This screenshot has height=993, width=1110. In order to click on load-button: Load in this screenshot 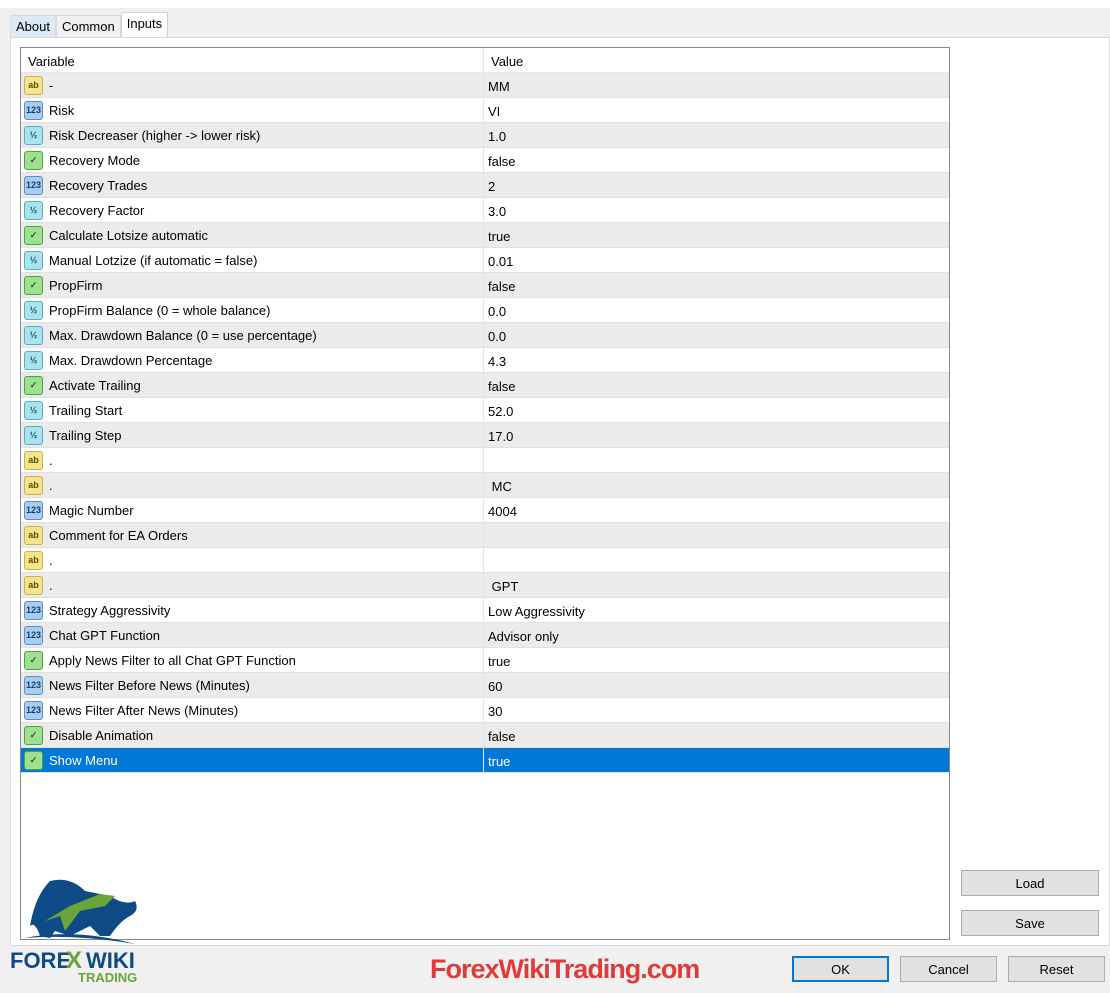, I will do `click(1030, 883)`.